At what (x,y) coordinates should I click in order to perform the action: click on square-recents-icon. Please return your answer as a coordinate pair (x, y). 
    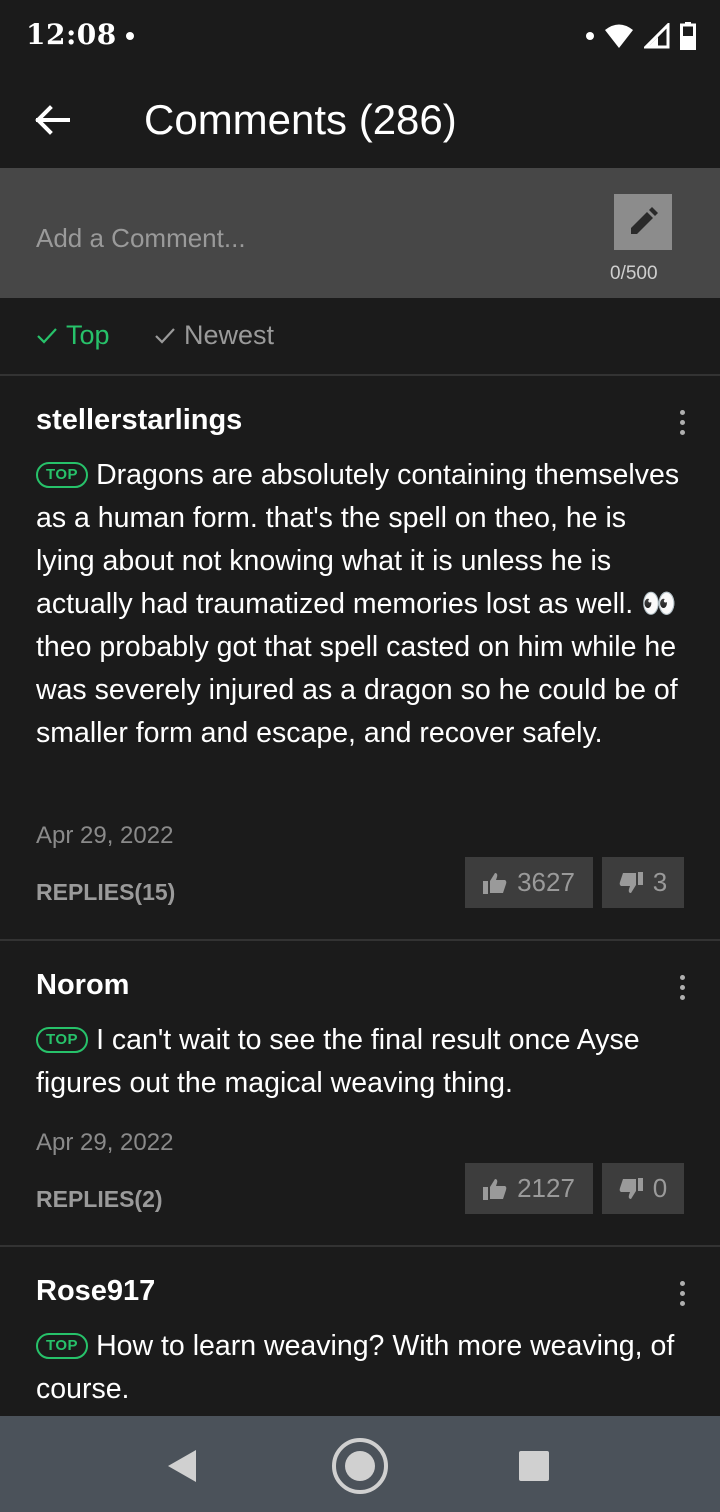
    Looking at the image, I should click on (534, 1466).